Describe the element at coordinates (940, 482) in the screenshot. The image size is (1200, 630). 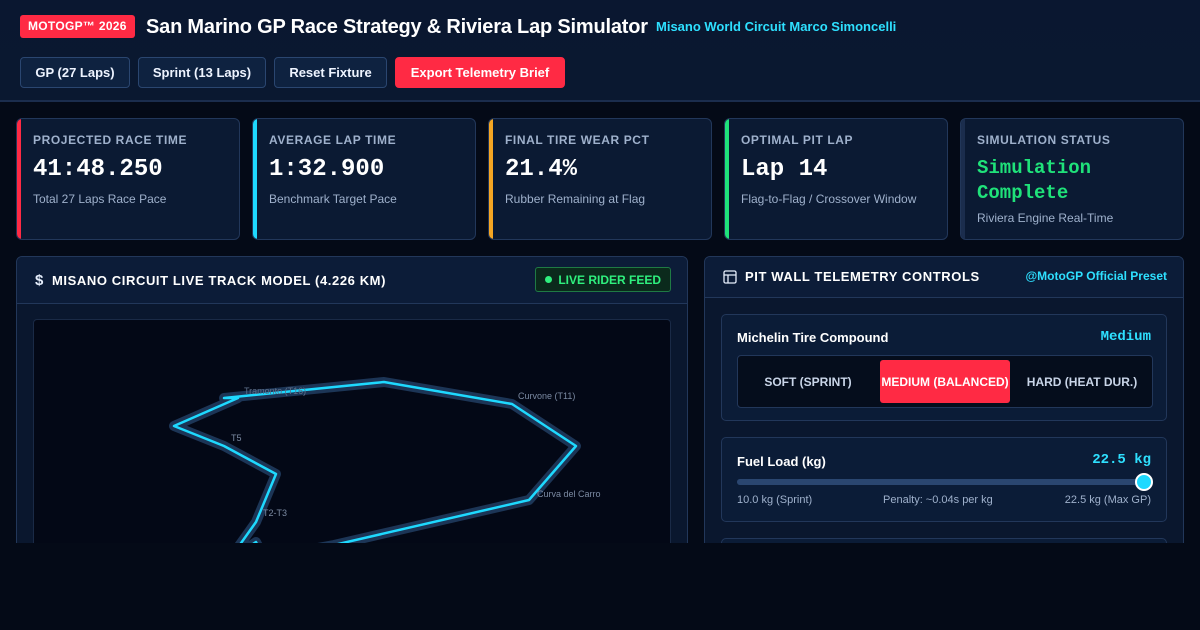
I see `fuel-load-slider-fill` at that location.